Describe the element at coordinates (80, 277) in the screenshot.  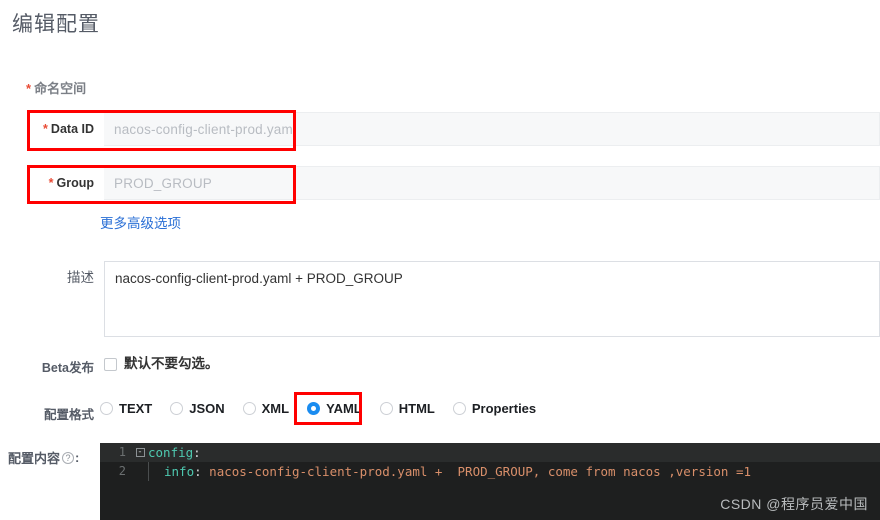
I see `description-label: 描述` at that location.